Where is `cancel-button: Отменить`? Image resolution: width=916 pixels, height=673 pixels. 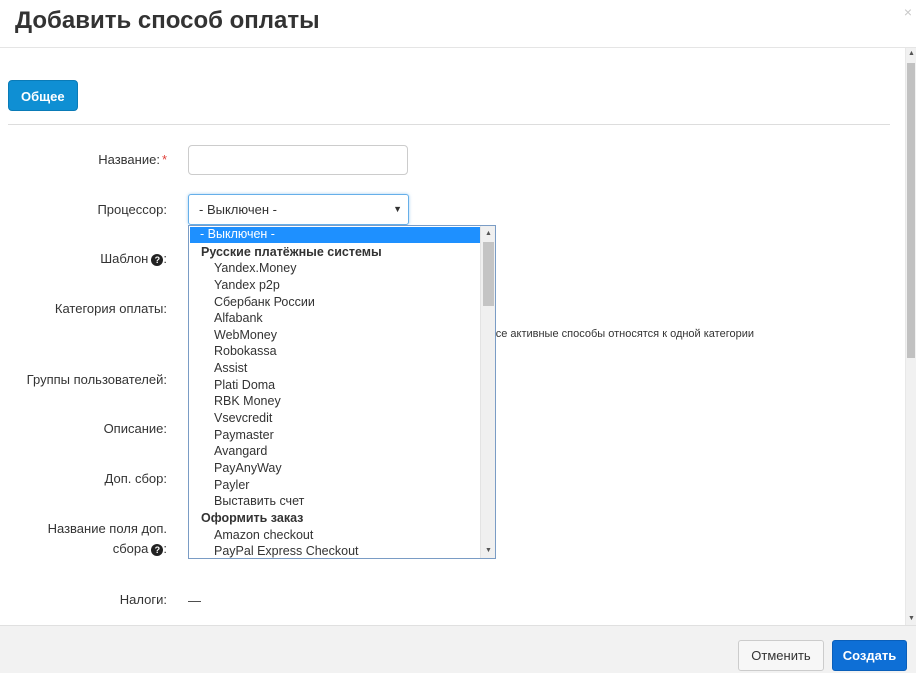
cancel-button: Отменить is located at coordinates (781, 655).